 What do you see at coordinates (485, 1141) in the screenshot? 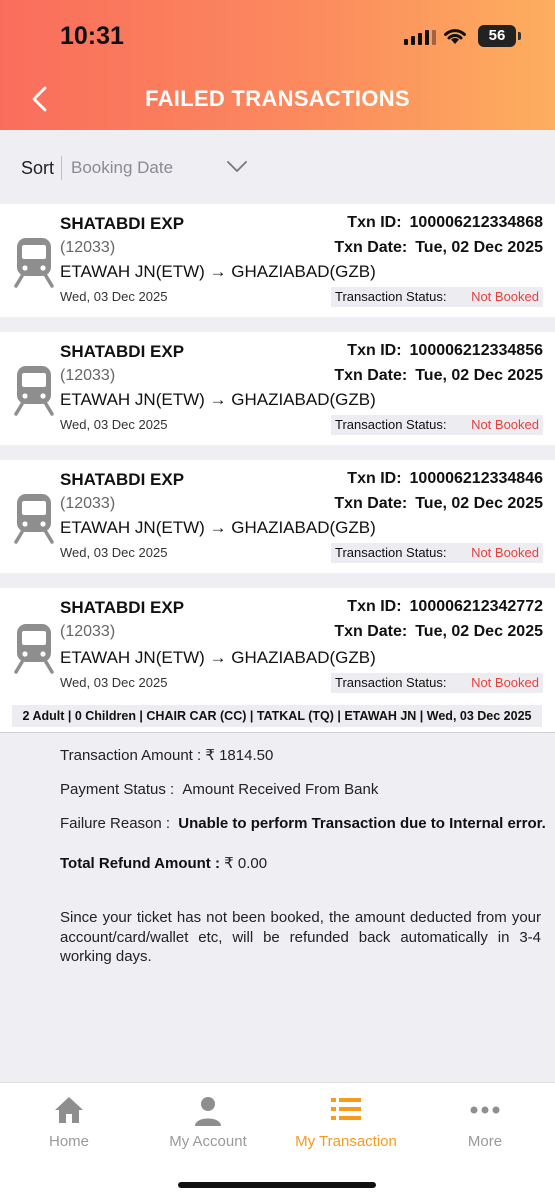
I see `tab-more-label: More` at bounding box center [485, 1141].